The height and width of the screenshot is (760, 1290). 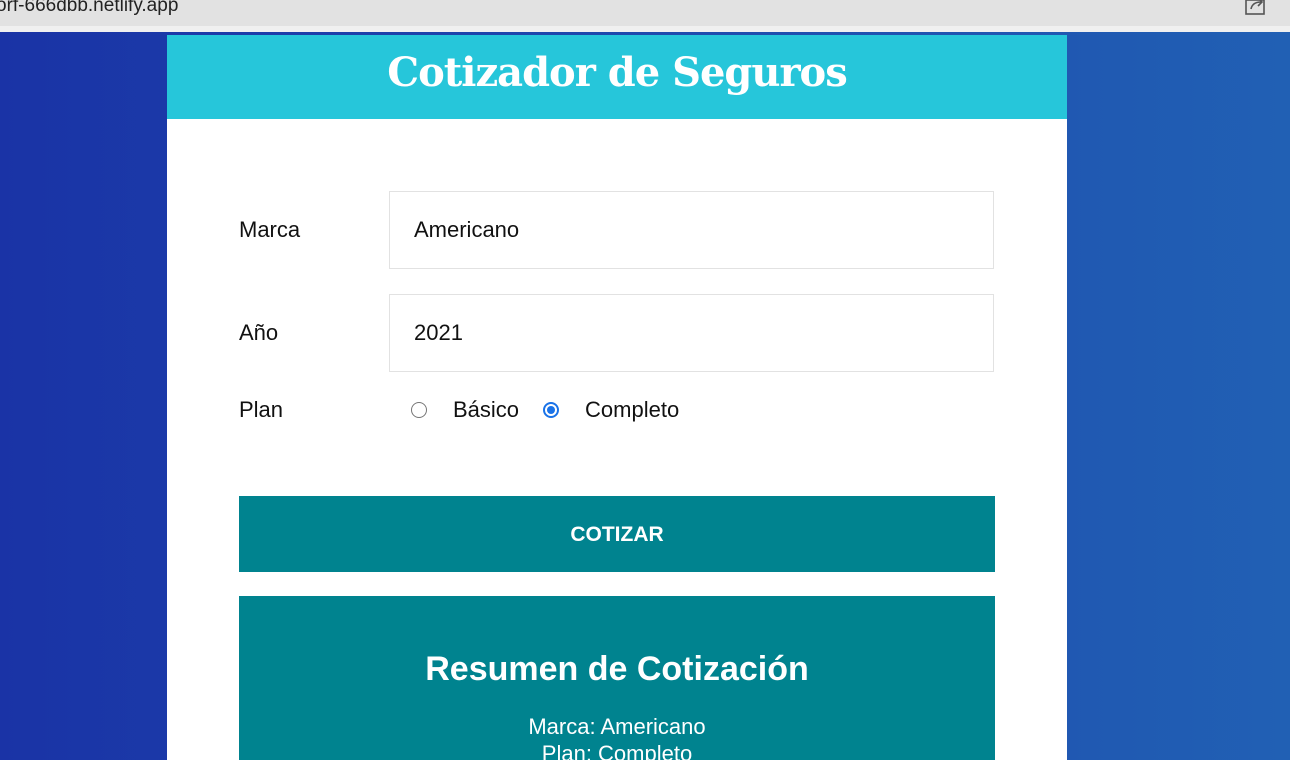 What do you see at coordinates (270, 229) in the screenshot?
I see `marca-label: Marca` at bounding box center [270, 229].